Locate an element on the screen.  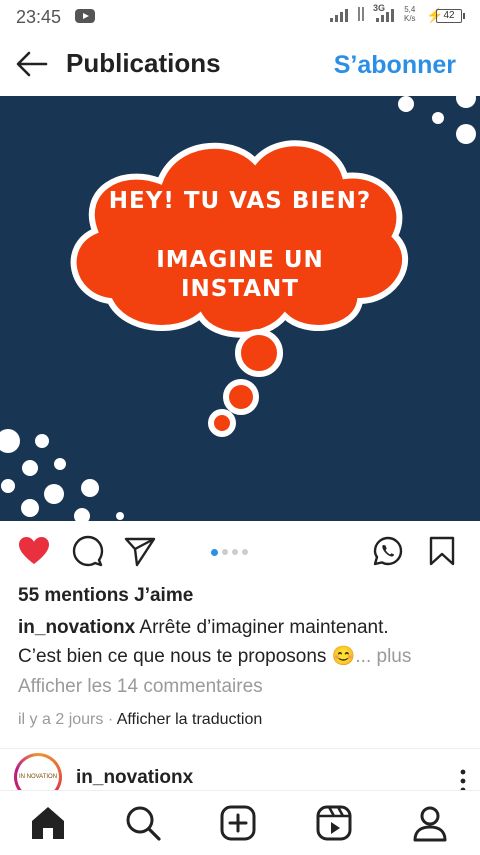
translate-link: Afficher la traduction is located at coordinates (190, 719).